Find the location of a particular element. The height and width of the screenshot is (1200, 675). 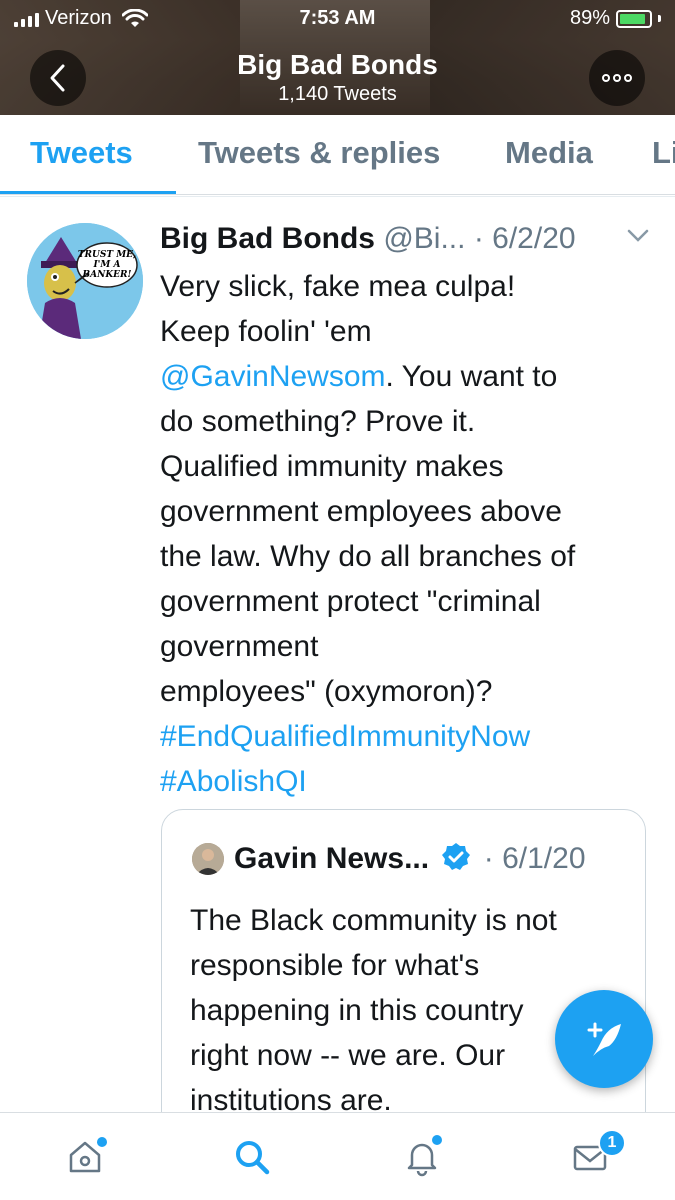

tab-tweets-and-replies: Tweets & replies is located at coordinates (319, 153).